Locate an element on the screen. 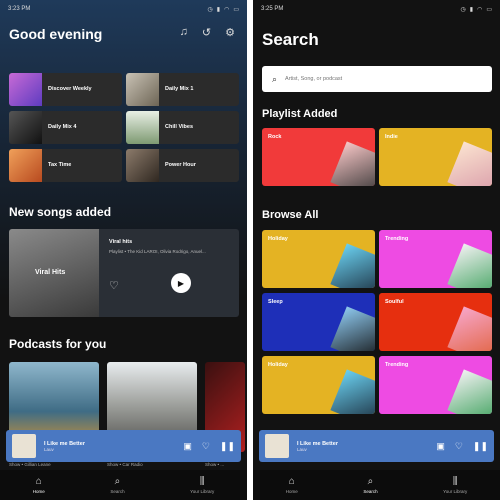 This screenshot has height=500, width=500. status-bar: 3:25 PM ◷ ▮ ◠ ▭ is located at coordinates (376, 9).